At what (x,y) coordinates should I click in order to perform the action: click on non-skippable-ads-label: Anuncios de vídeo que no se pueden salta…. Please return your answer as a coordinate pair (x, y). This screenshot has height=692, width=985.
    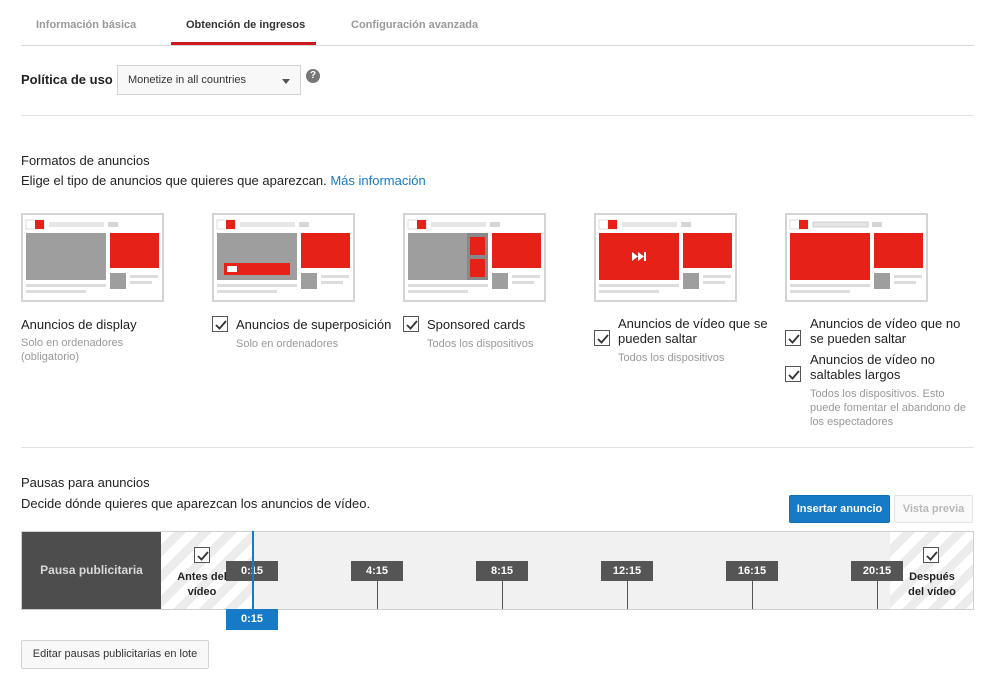
    Looking at the image, I should click on (885, 331).